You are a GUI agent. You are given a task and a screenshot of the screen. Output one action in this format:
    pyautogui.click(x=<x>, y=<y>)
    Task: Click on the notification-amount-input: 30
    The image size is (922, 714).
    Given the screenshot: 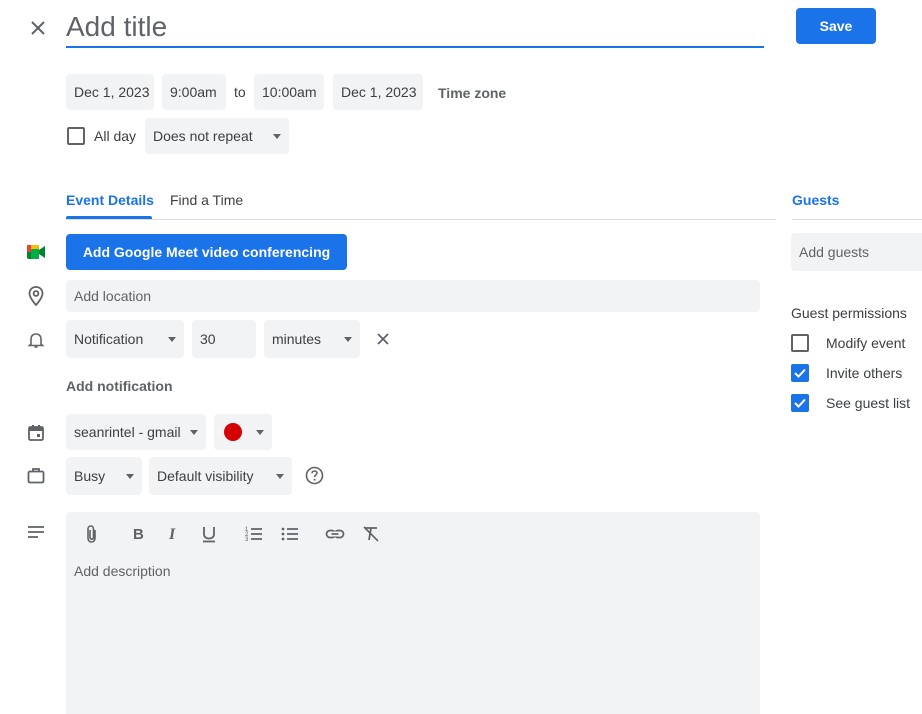 What is the action you would take?
    pyautogui.click(x=224, y=339)
    